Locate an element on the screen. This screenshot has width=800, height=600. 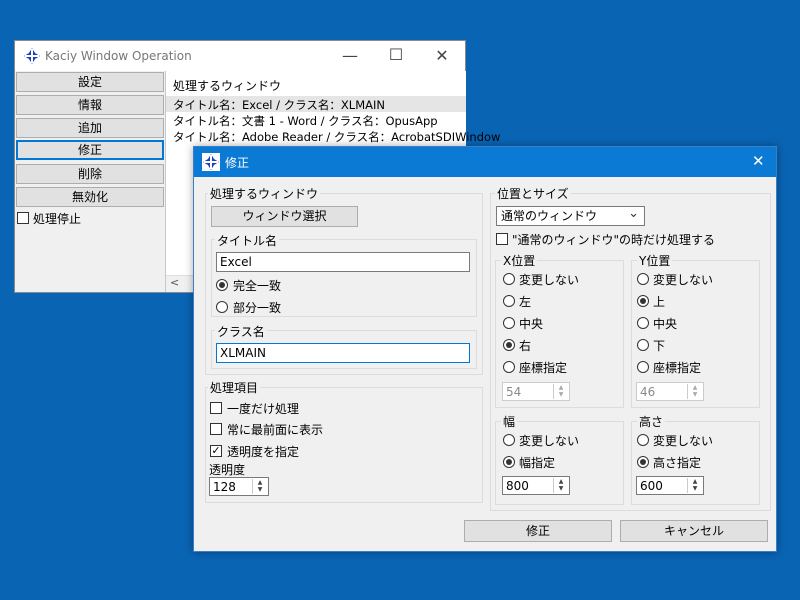
height-spin-buttons: ▲ ▼ is located at coordinates (694, 485).